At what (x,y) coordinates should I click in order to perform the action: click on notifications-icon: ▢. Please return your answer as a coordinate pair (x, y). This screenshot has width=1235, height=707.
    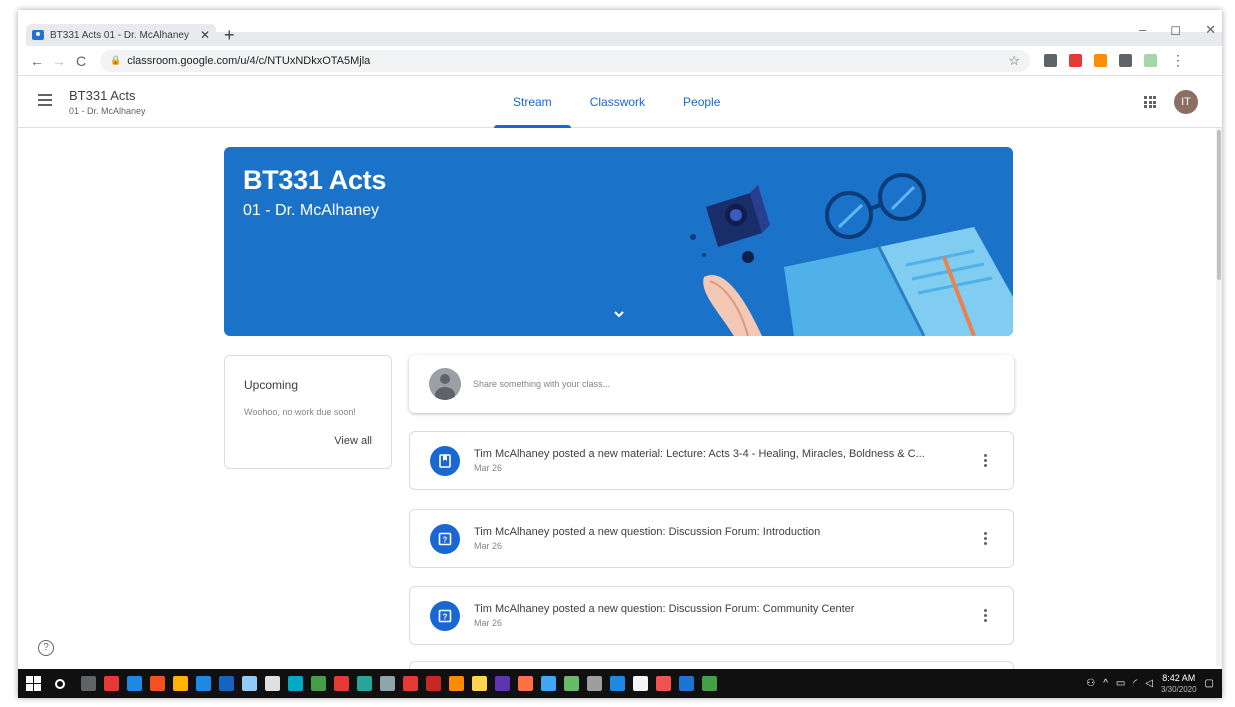
    Looking at the image, I should click on (1209, 683).